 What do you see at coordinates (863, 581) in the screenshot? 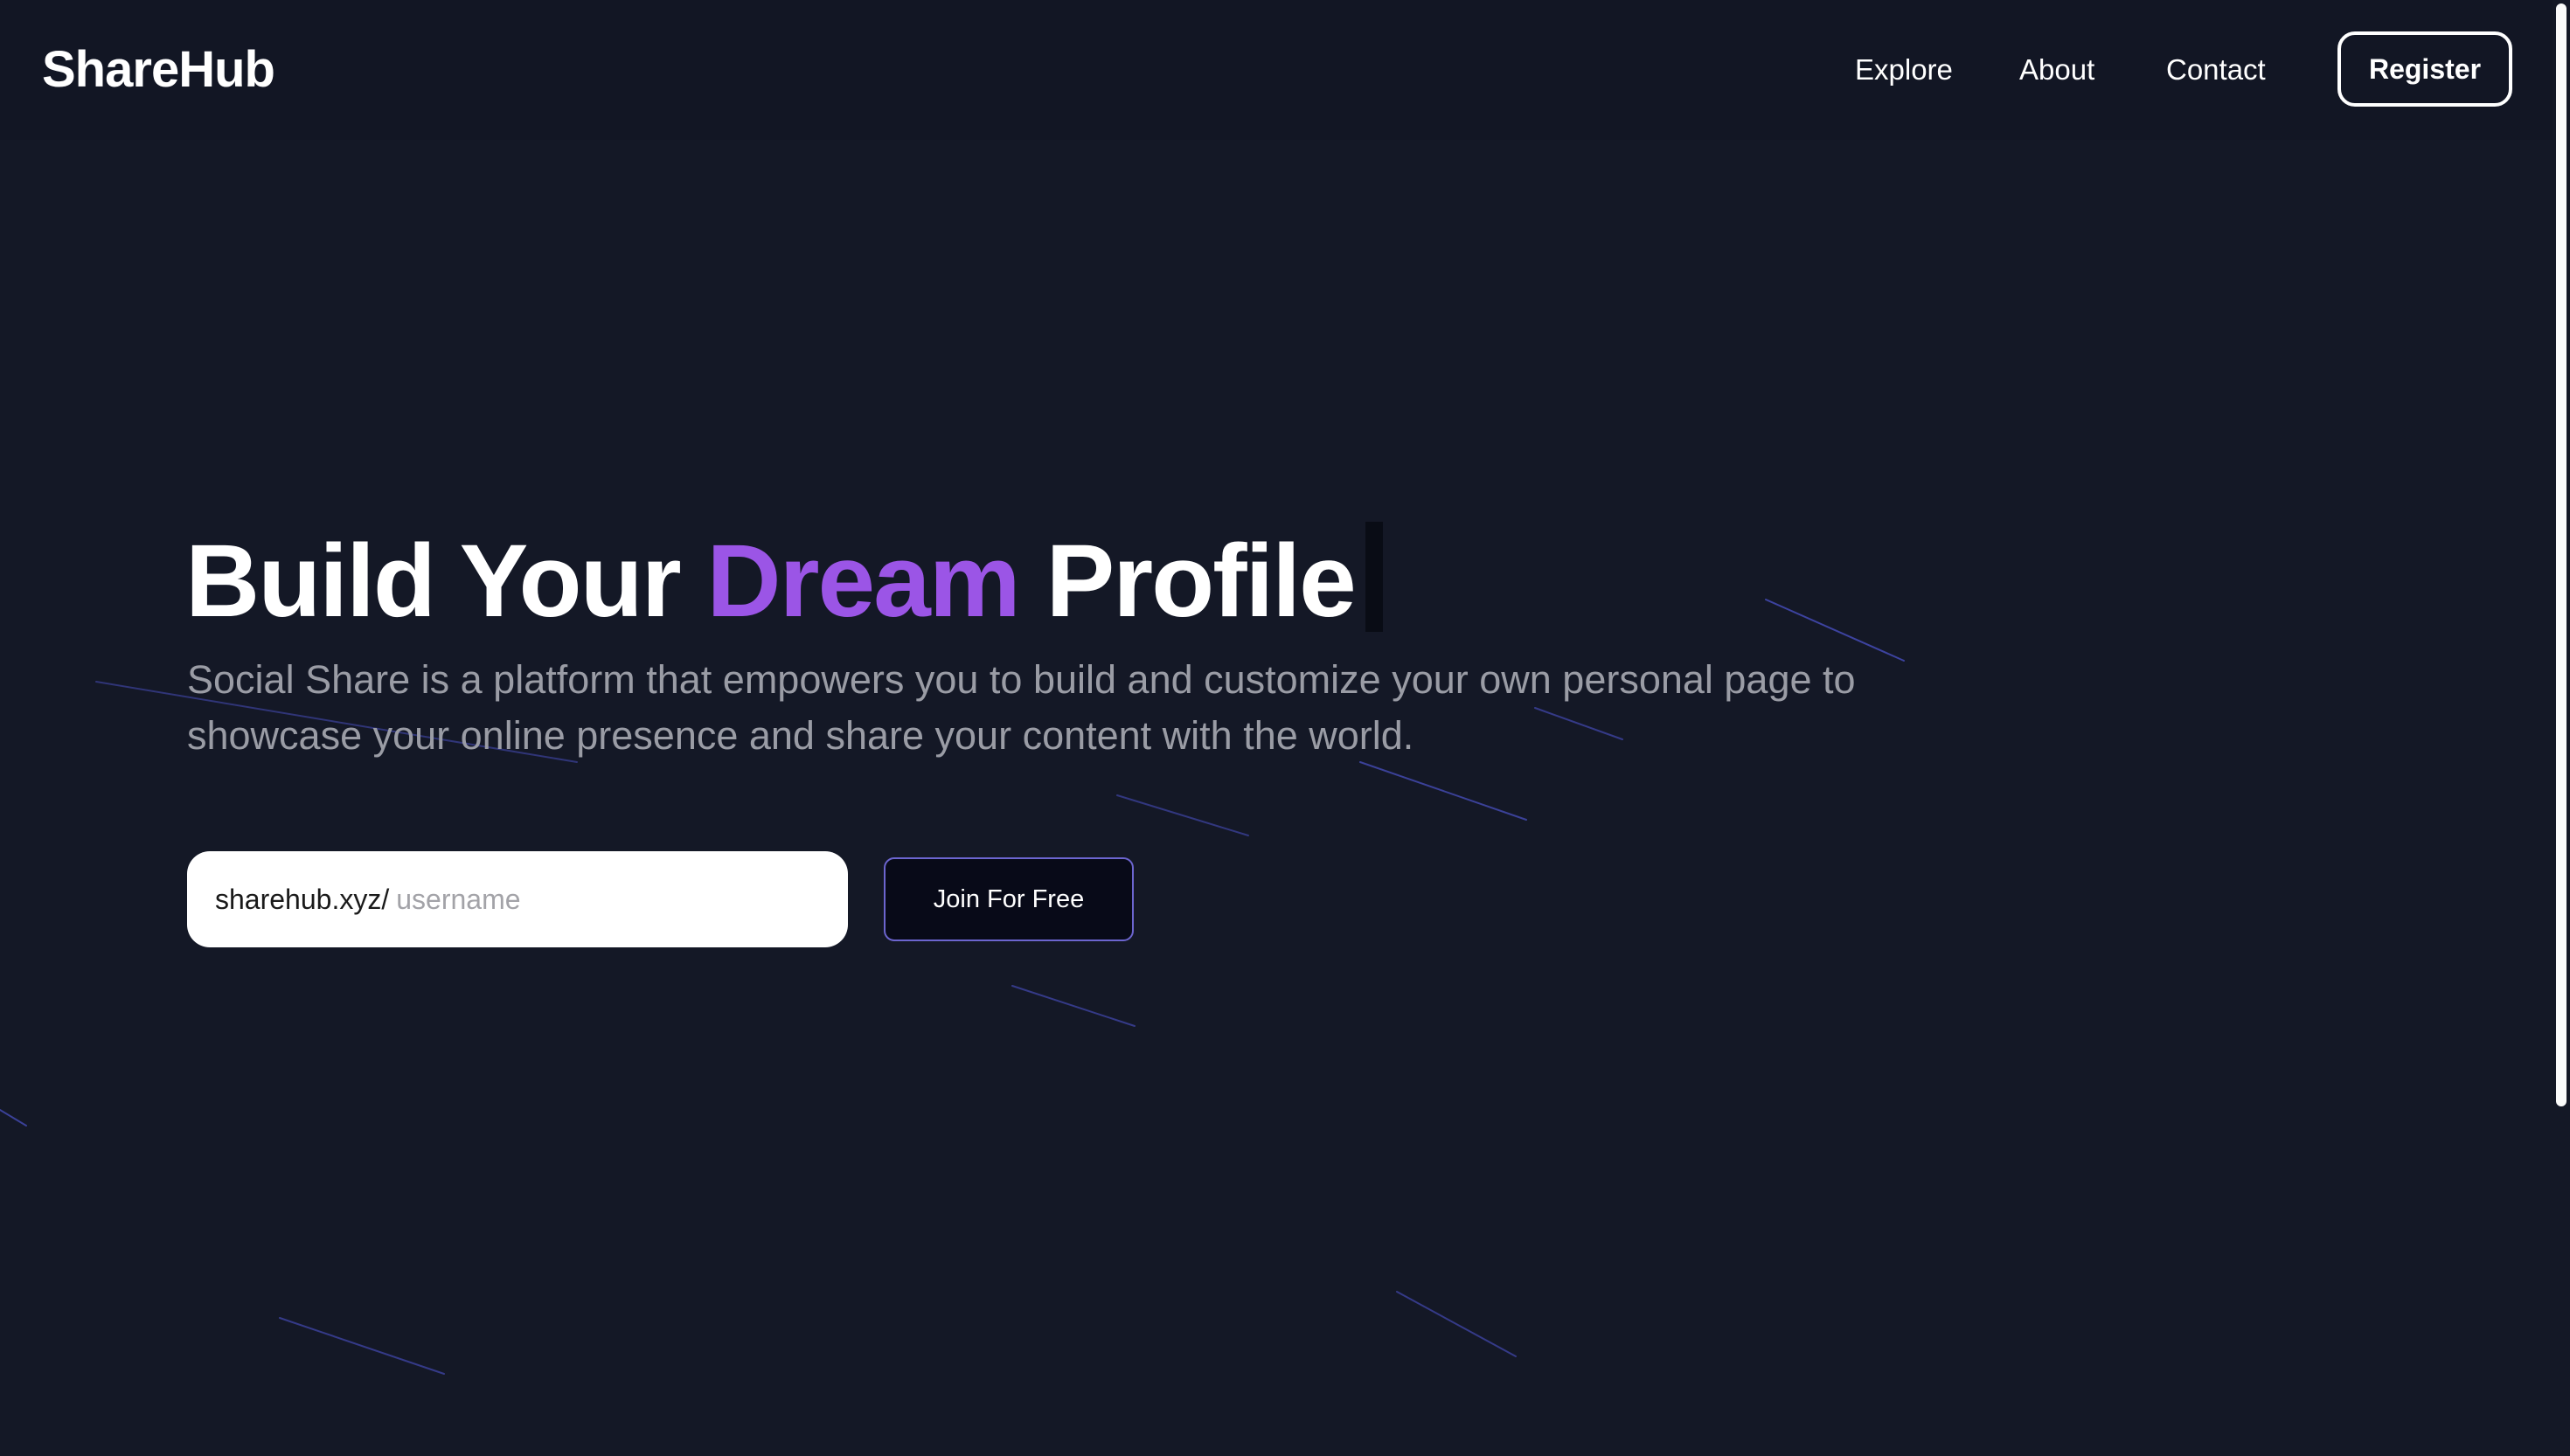
I see `hero-title-accent: Dream` at bounding box center [863, 581].